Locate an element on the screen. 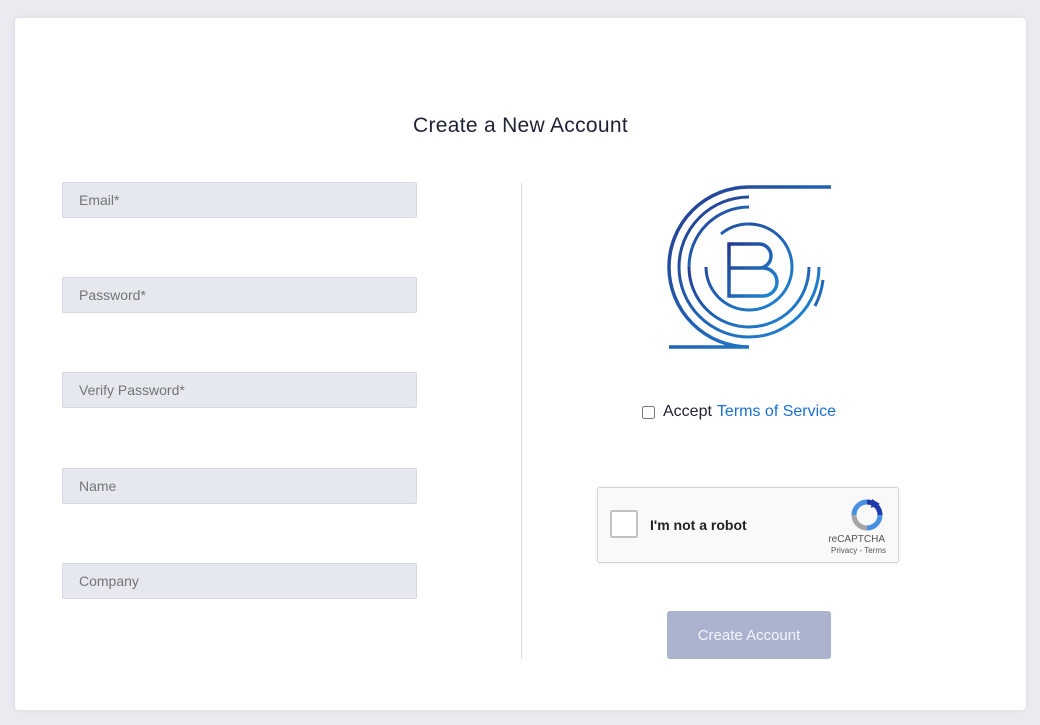 The image size is (1040, 725). company-field is located at coordinates (239, 581).